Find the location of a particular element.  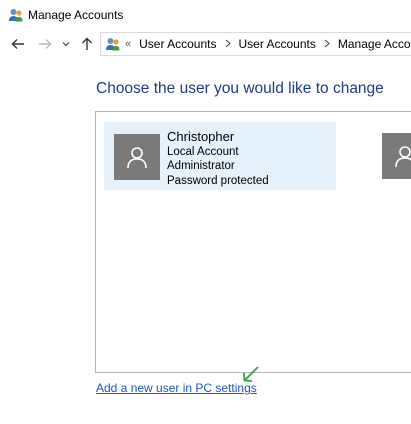

breadcrumb-manage-accounts: Manage Accounts is located at coordinates (374, 44).